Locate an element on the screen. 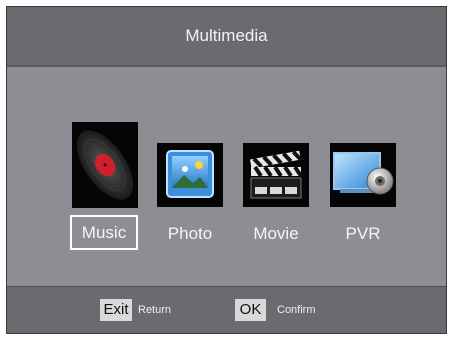  menu-item-label: PVR is located at coordinates (363, 233).